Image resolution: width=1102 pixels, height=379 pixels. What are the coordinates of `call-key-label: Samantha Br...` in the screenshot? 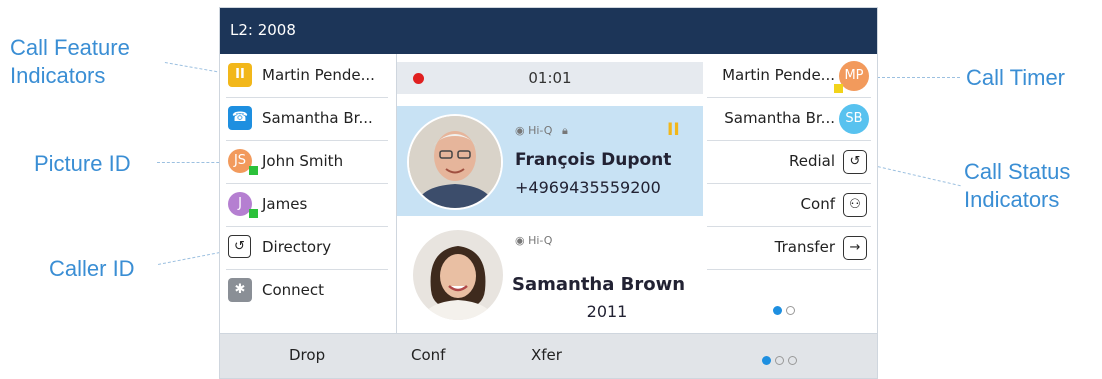 It's located at (779, 118).